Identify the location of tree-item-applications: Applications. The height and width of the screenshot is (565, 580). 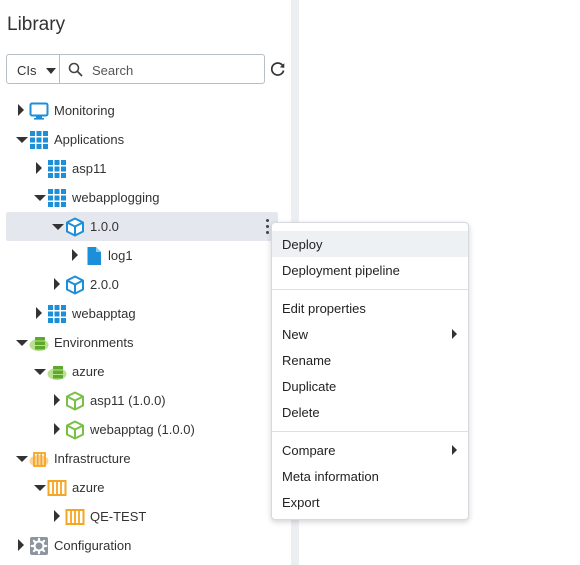
(142, 139).